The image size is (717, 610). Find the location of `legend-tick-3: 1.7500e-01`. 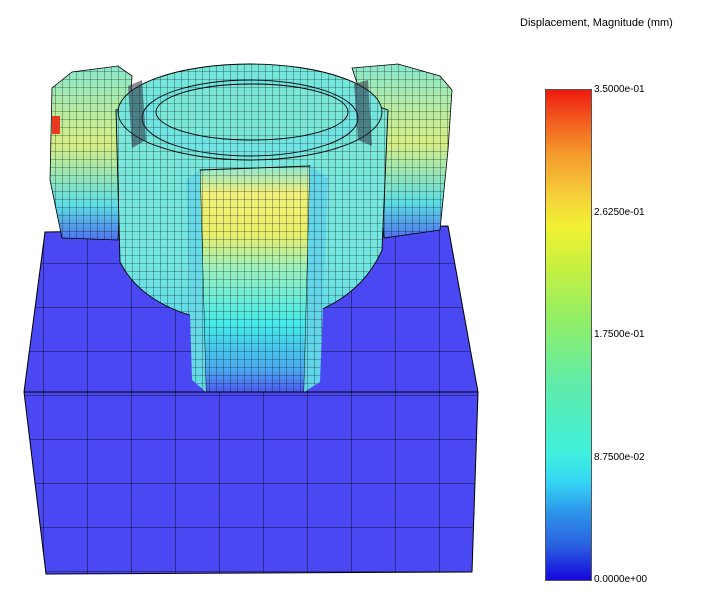

legend-tick-3: 1.7500e-01 is located at coordinates (619, 334).